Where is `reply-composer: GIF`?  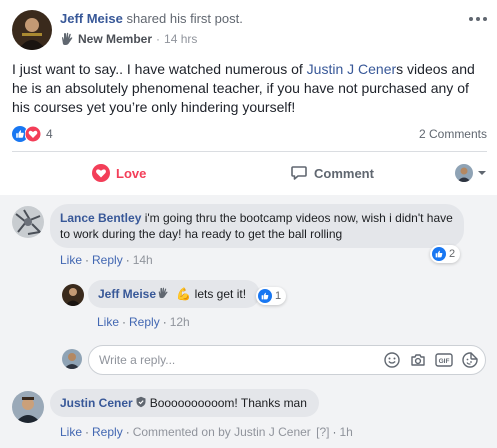
reply-composer: GIF is located at coordinates (287, 360).